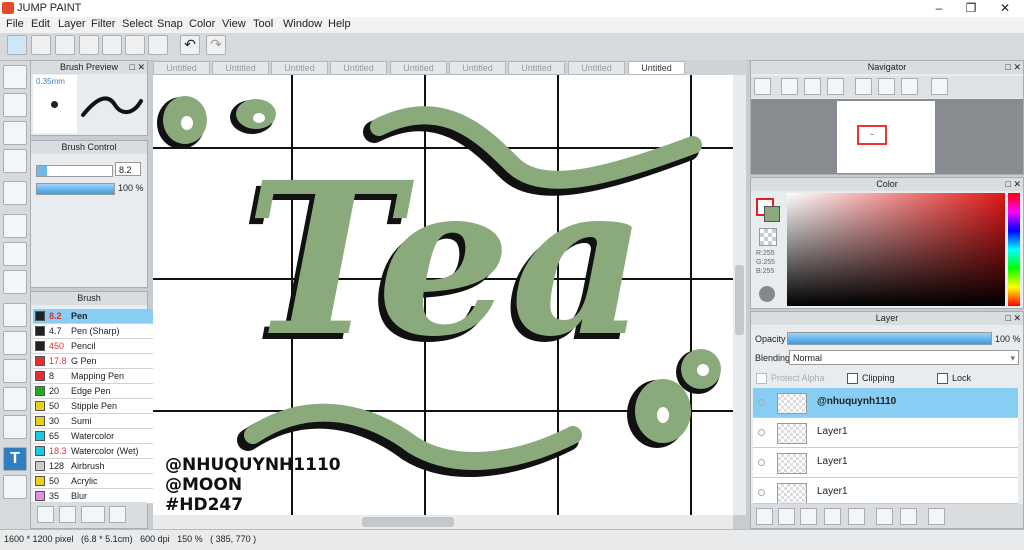 This screenshot has width=1024, height=550. What do you see at coordinates (936, 516) in the screenshot?
I see `trash-icon` at bounding box center [936, 516].